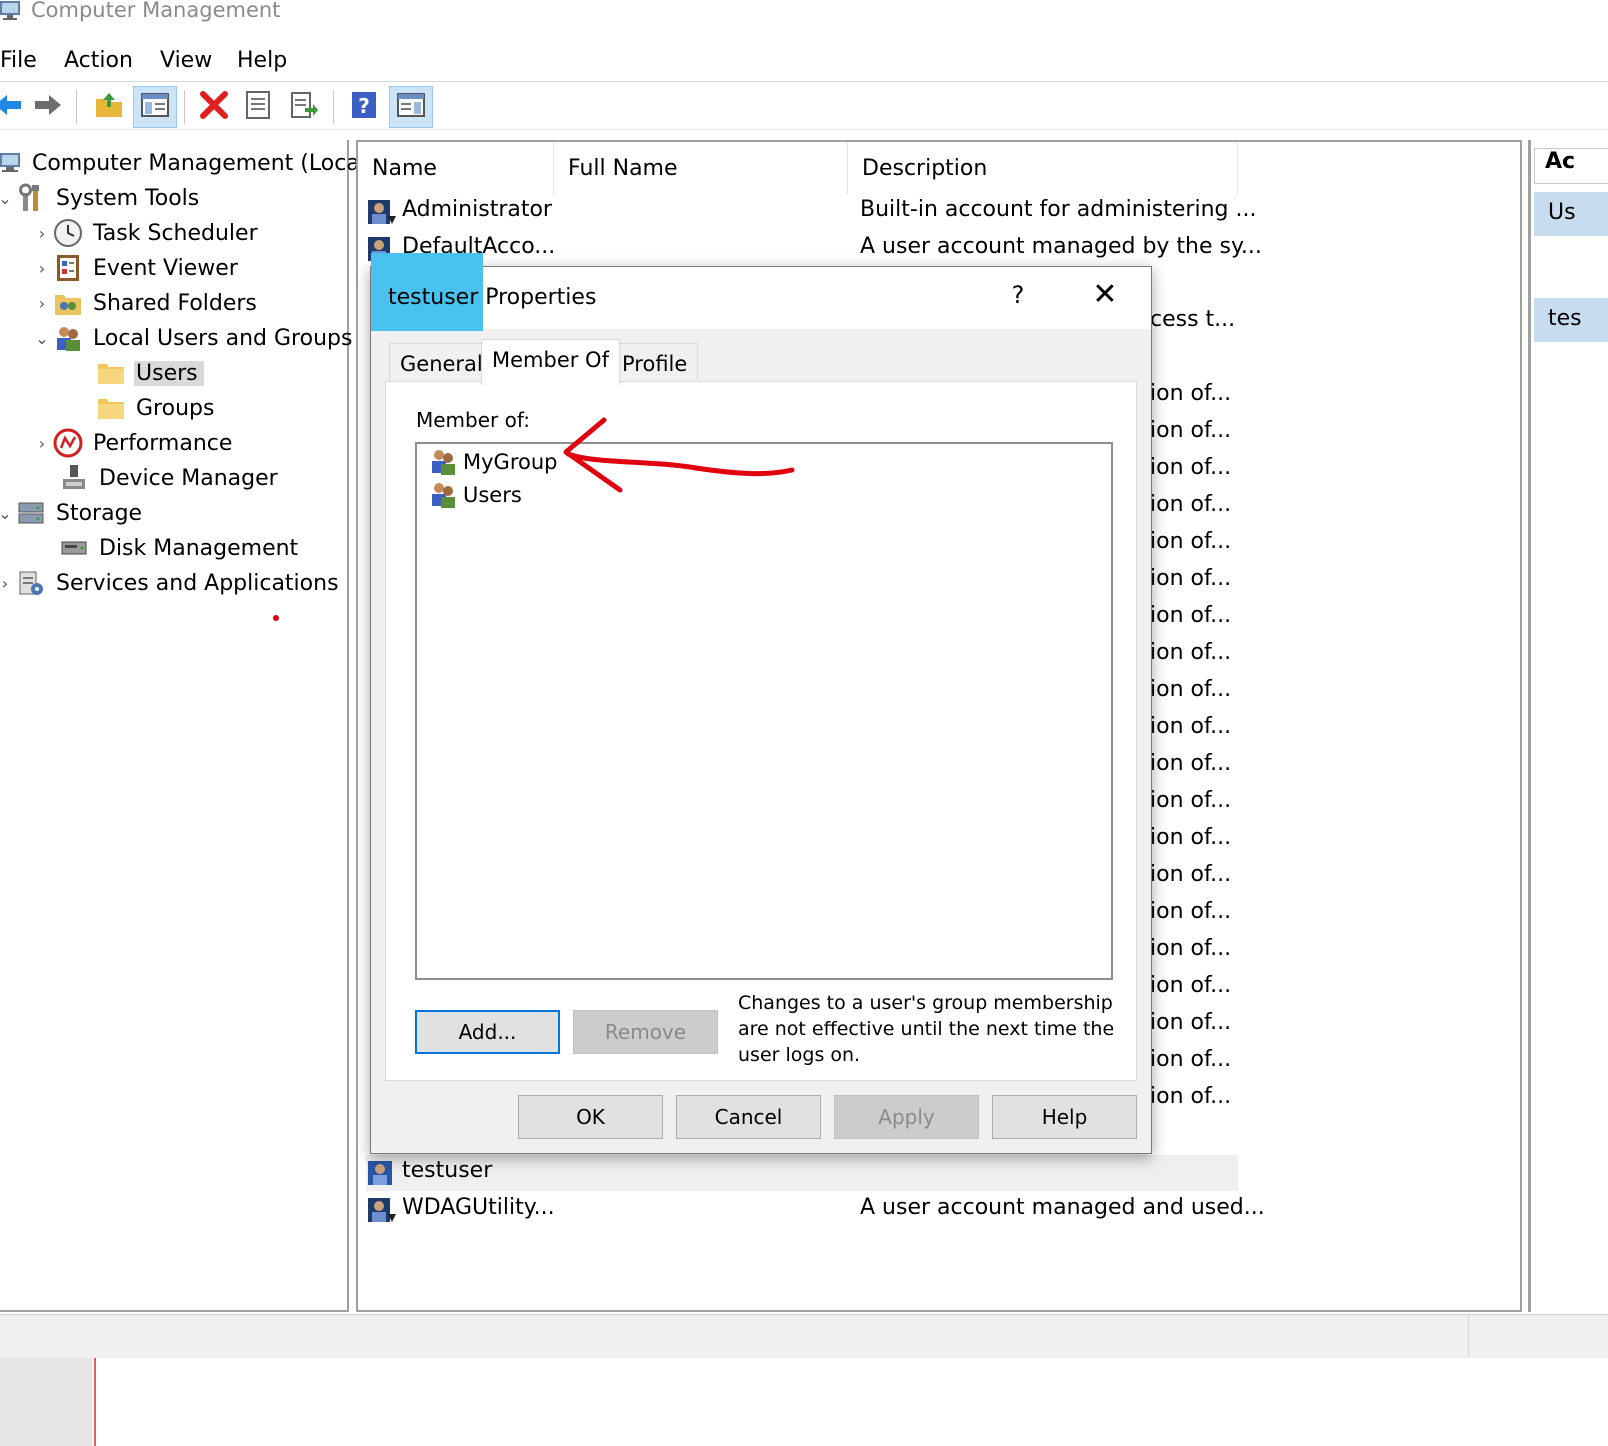 This screenshot has height=1446, width=1608. I want to click on forward-button, so click(48, 107).